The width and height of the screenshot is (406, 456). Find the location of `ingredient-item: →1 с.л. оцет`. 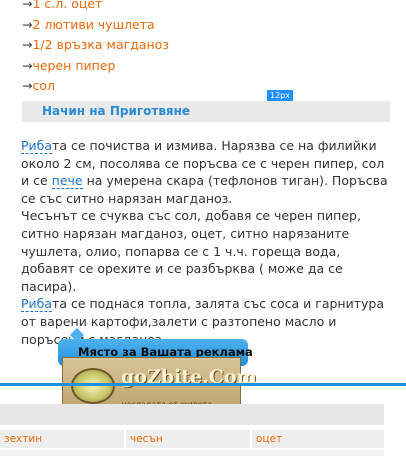

ingredient-item: →1 с.л. оцет is located at coordinates (95, 7).